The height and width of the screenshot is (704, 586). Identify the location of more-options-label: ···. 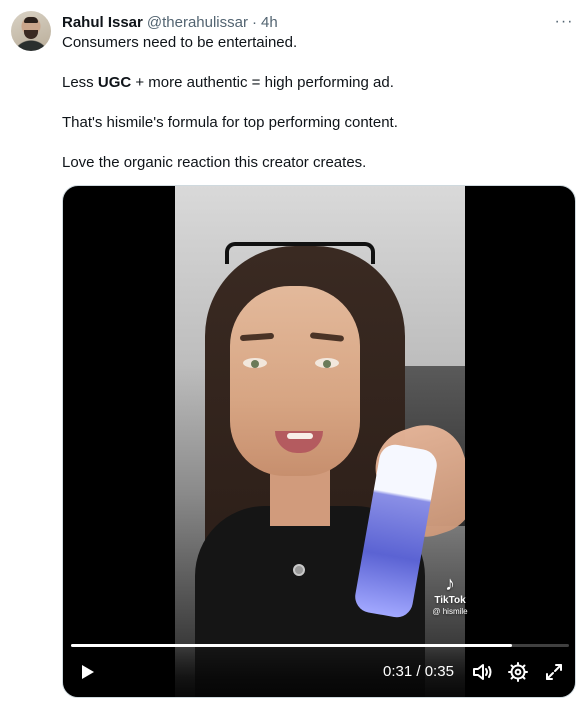
(564, 21).